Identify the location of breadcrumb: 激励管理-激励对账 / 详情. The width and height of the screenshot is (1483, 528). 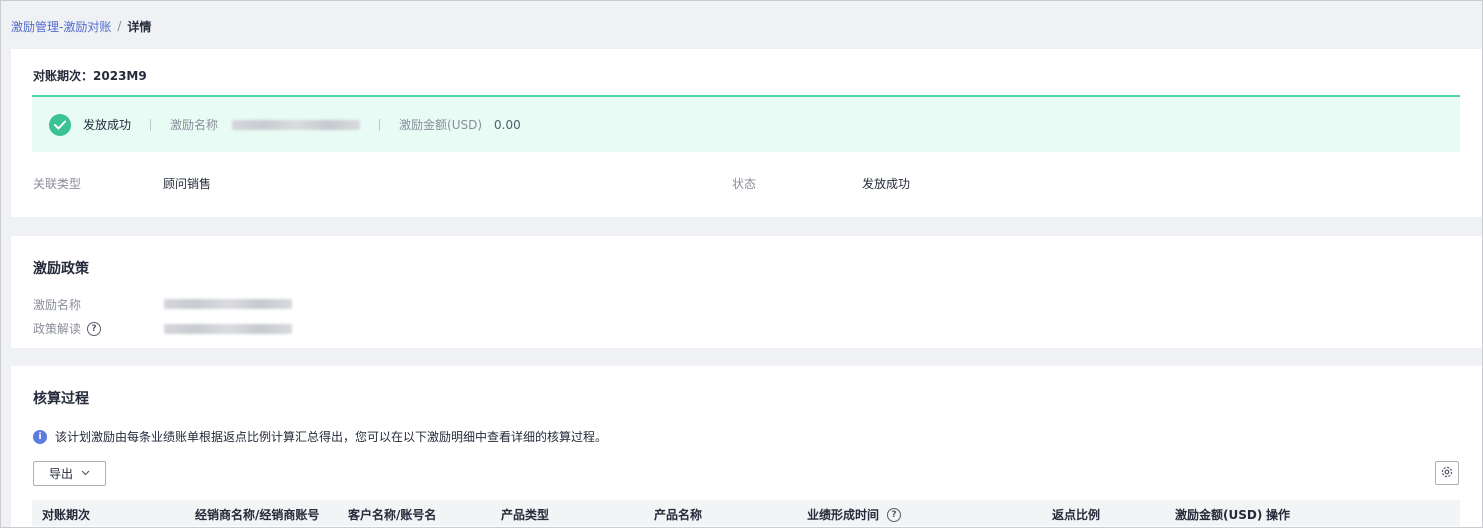
(81, 26).